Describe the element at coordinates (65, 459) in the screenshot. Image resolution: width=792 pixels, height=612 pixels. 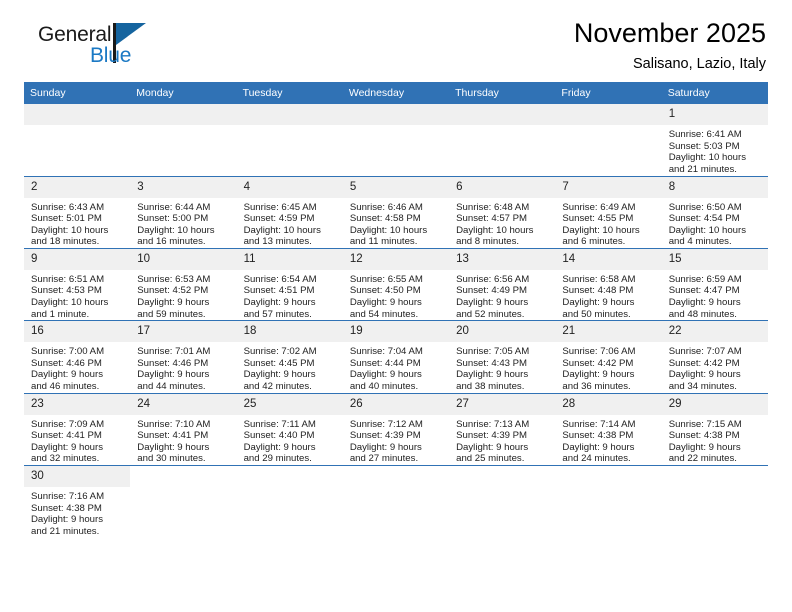
I see `daylight-text-line2: and 32 minutes.` at that location.